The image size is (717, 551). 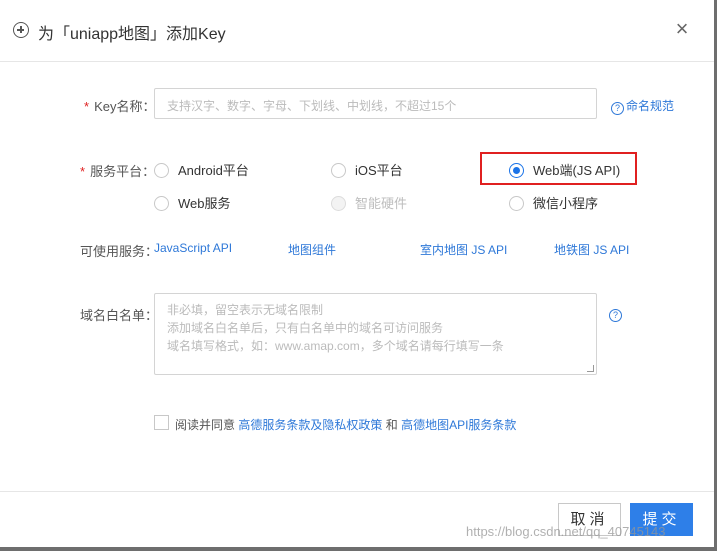 I want to click on radio-ios-label: iOS平台, so click(x=379, y=170).